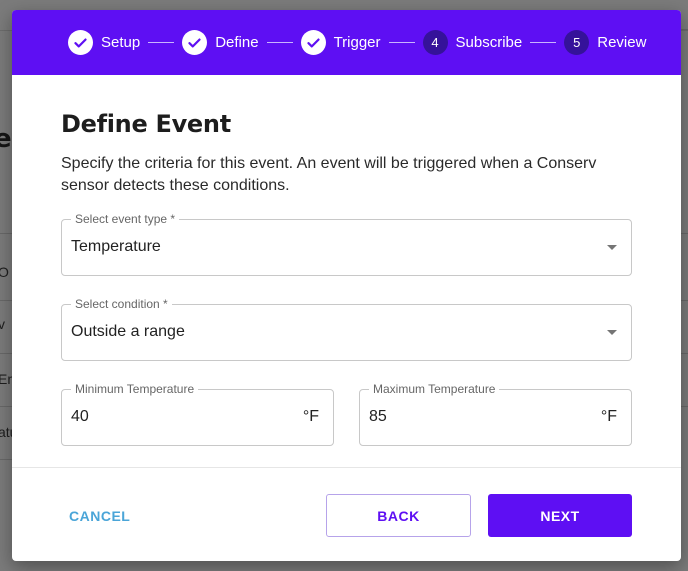 The image size is (688, 571). Describe the element at coordinates (435, 42) in the screenshot. I see `step-number: 4` at that location.